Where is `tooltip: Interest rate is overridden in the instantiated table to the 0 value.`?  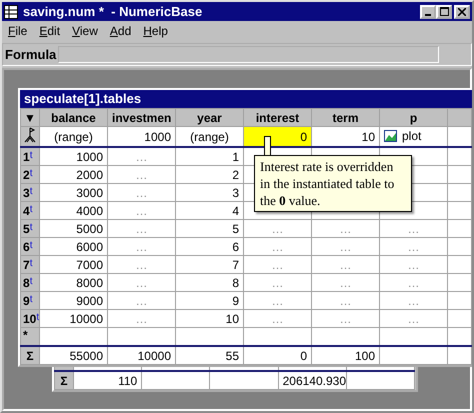 tooltip: Interest rate is overridden in the instantiated table to the 0 value. is located at coordinates (333, 183).